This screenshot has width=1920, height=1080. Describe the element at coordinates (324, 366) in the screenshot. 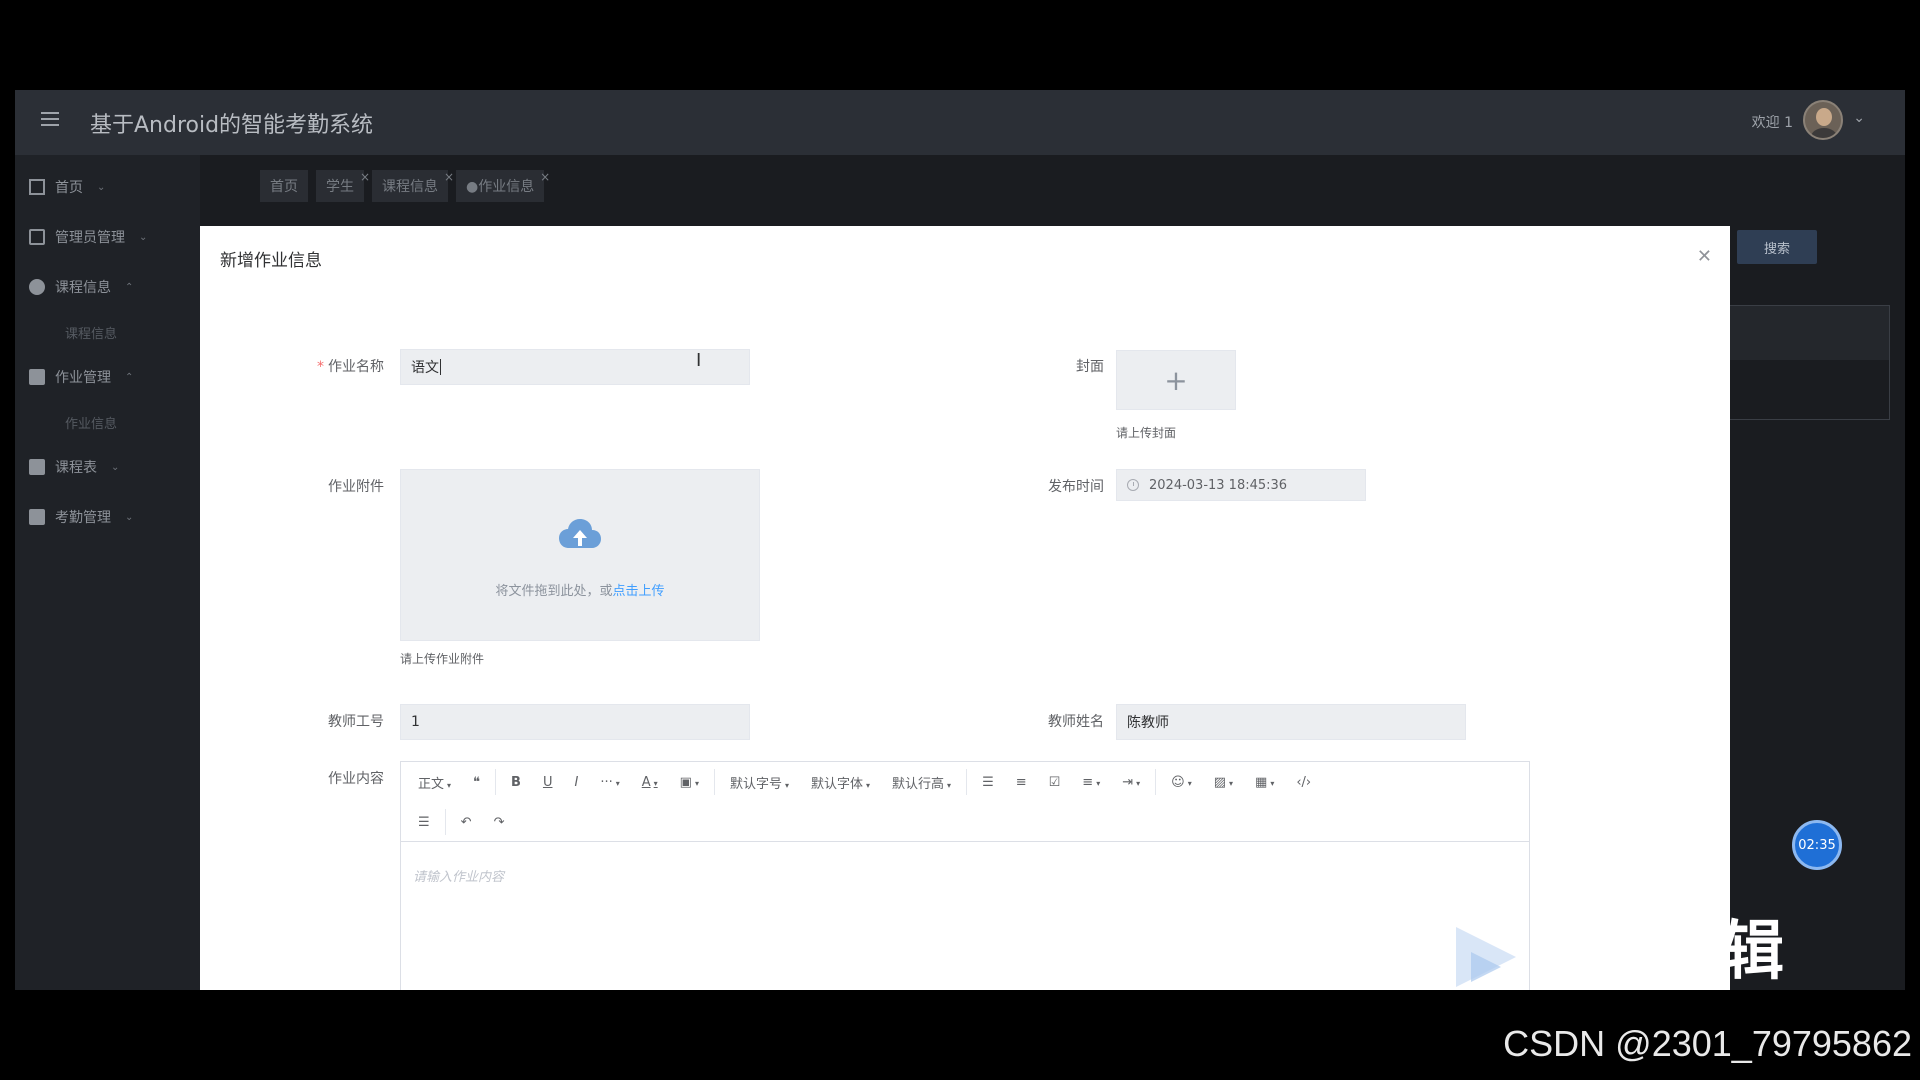

I see `homework-name-label: * 作业名称` at that location.